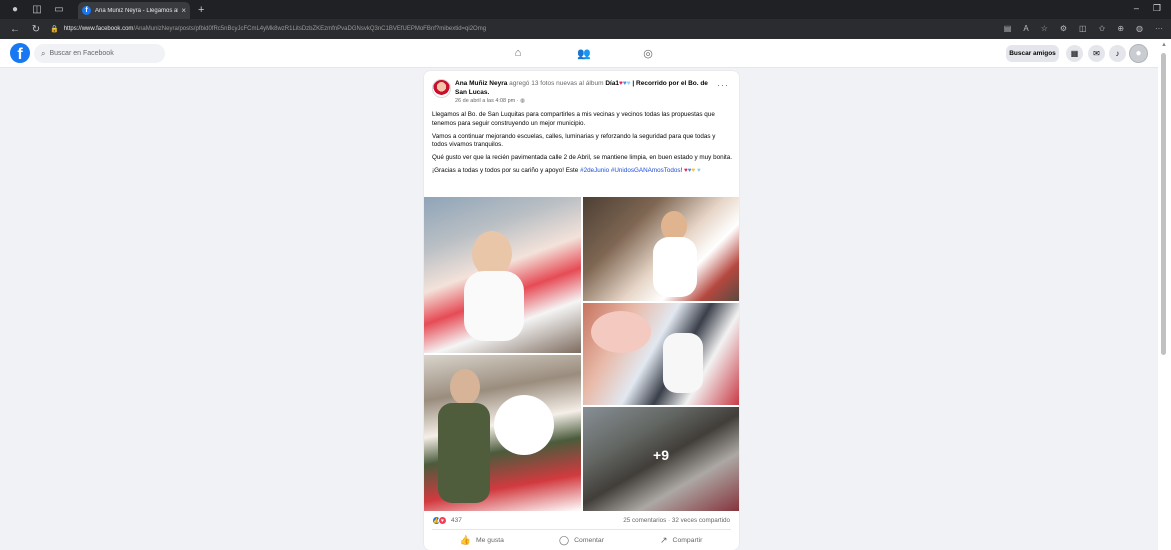  I want to click on favorite-star-icon: ☆, so click(1044, 28).